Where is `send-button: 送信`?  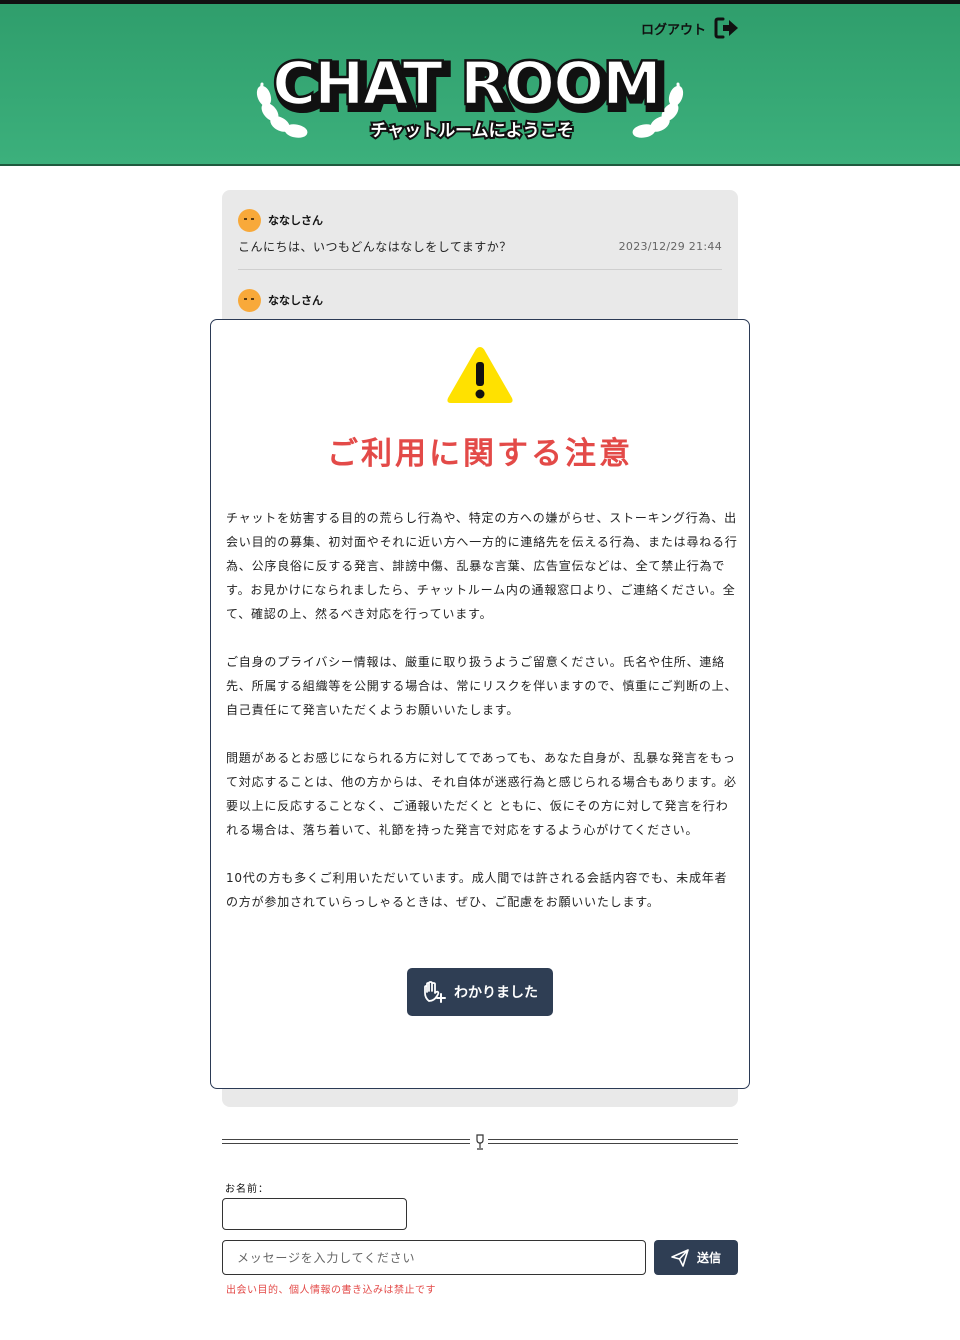 send-button: 送信 is located at coordinates (696, 1257).